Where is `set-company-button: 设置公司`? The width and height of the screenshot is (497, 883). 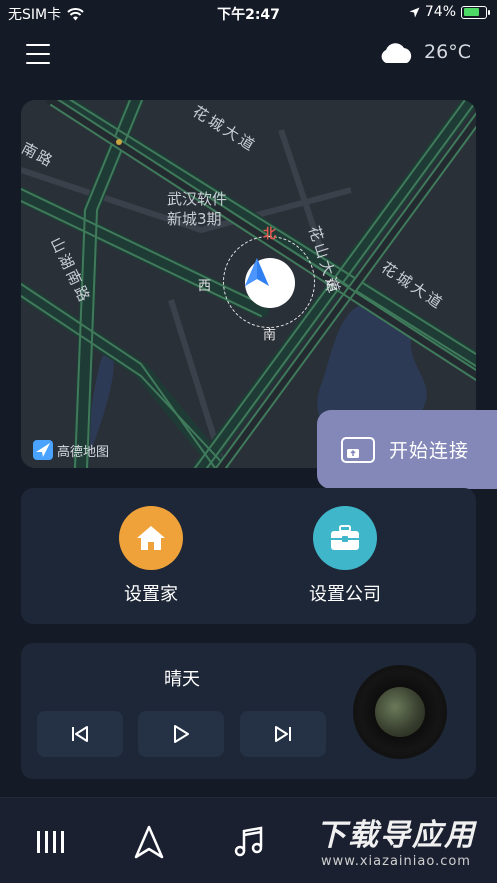
set-company-button: 设置公司 is located at coordinates (345, 556).